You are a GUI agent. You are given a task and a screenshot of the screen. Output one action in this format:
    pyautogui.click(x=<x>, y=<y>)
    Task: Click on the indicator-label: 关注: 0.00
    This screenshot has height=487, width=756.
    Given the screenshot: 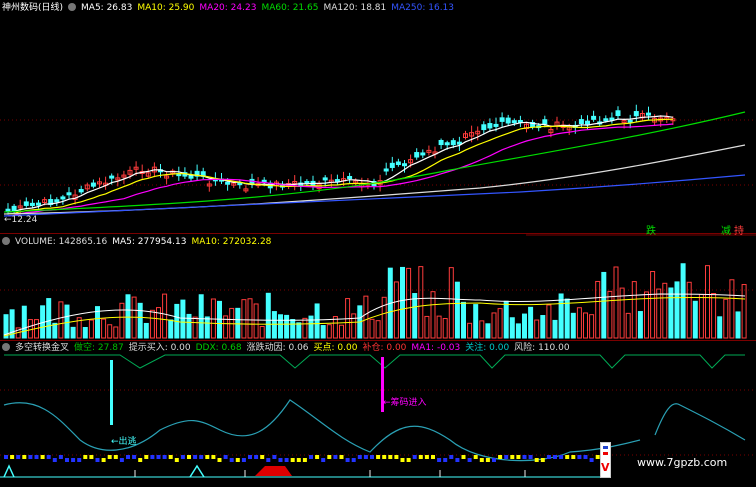 What is the action you would take?
    pyautogui.click(x=487, y=348)
    